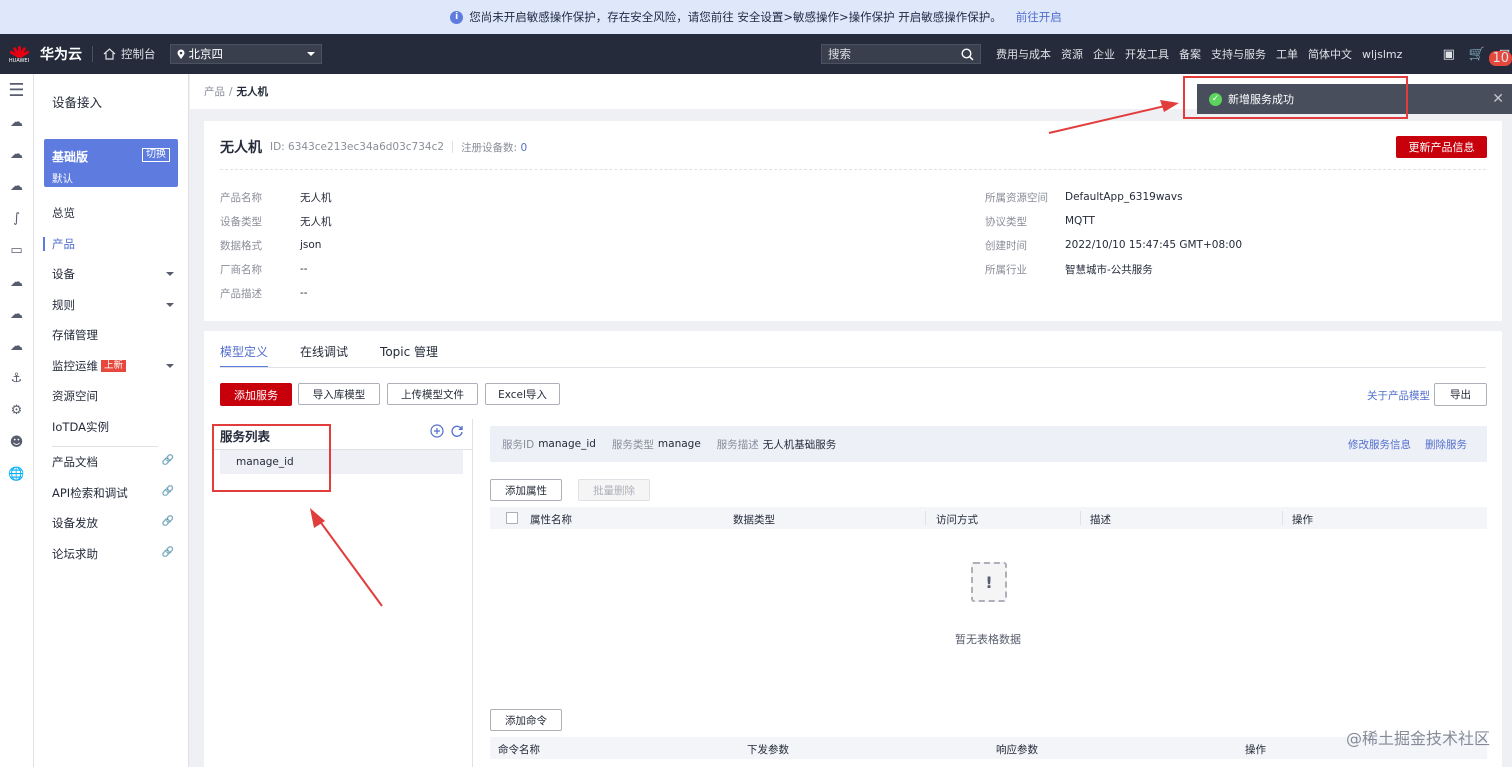 The image size is (1512, 767). Describe the element at coordinates (61, 54) in the screenshot. I see `brand-name: 华为云` at that location.